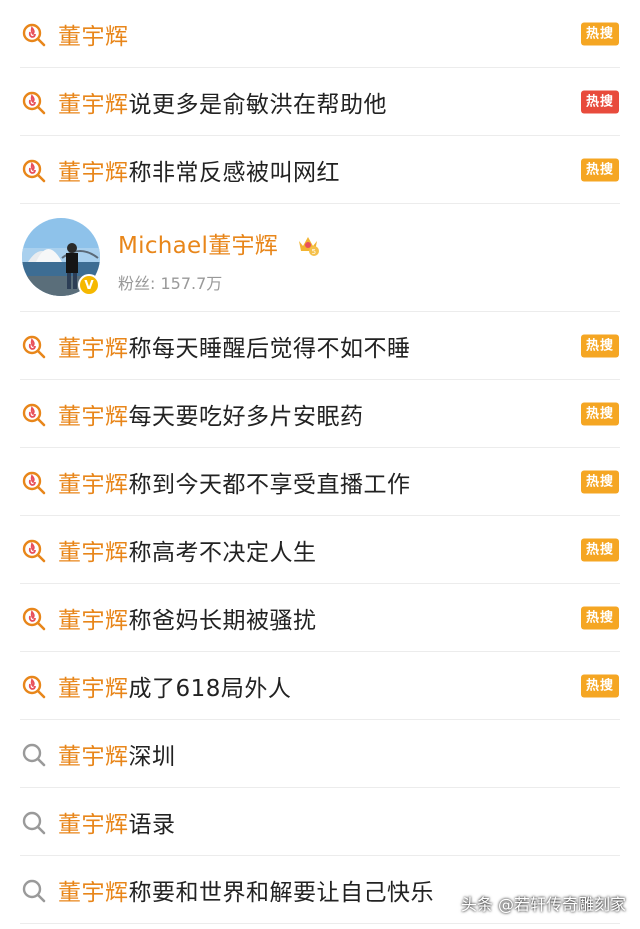 The image size is (640, 929). Describe the element at coordinates (313, 252) in the screenshot. I see `level-number: 5` at that location.